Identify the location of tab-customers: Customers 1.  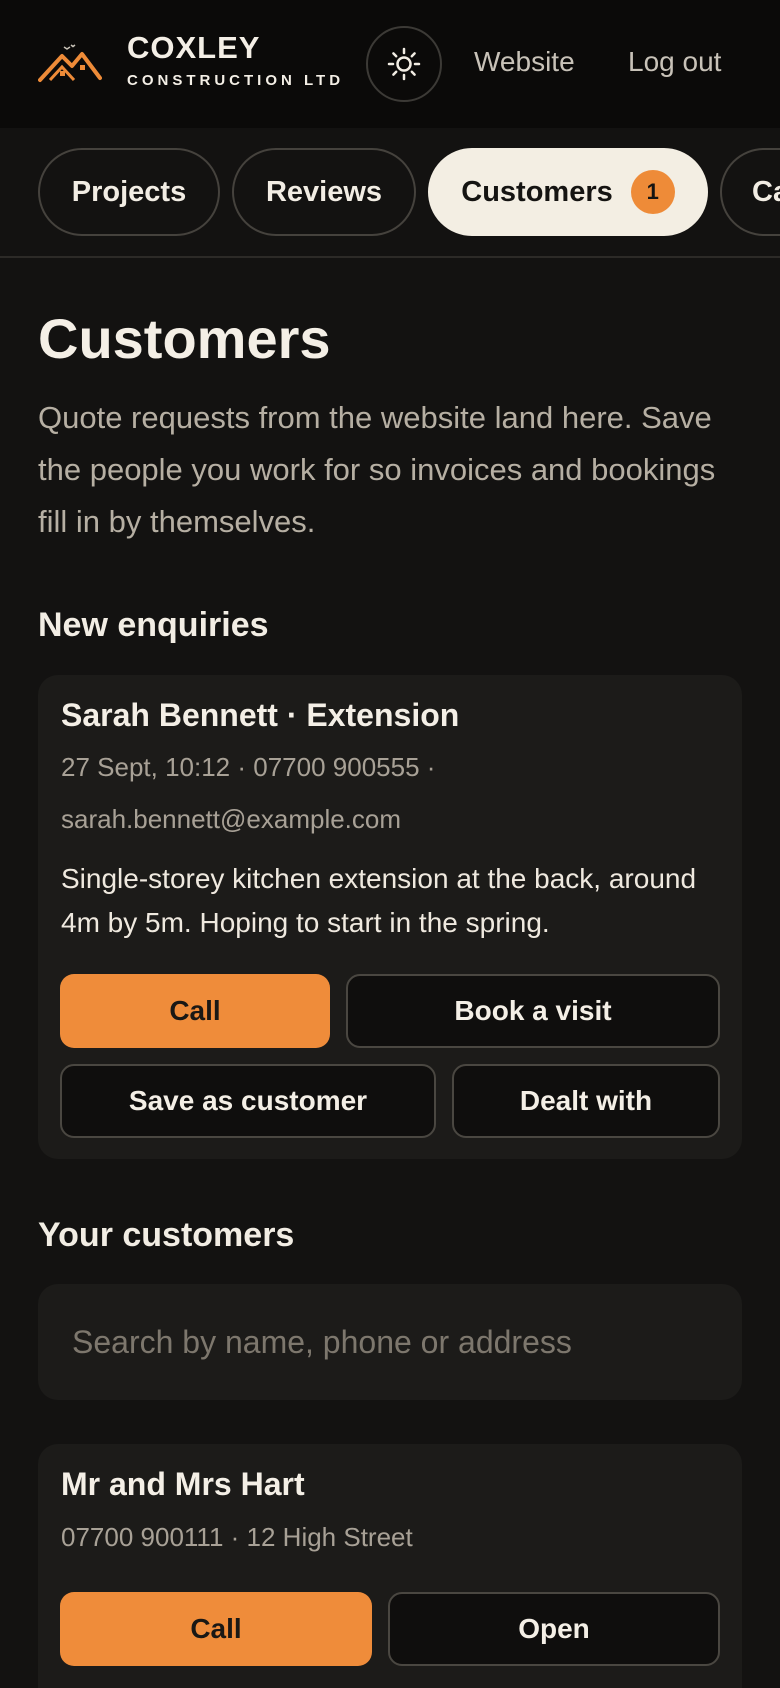
(568, 192).